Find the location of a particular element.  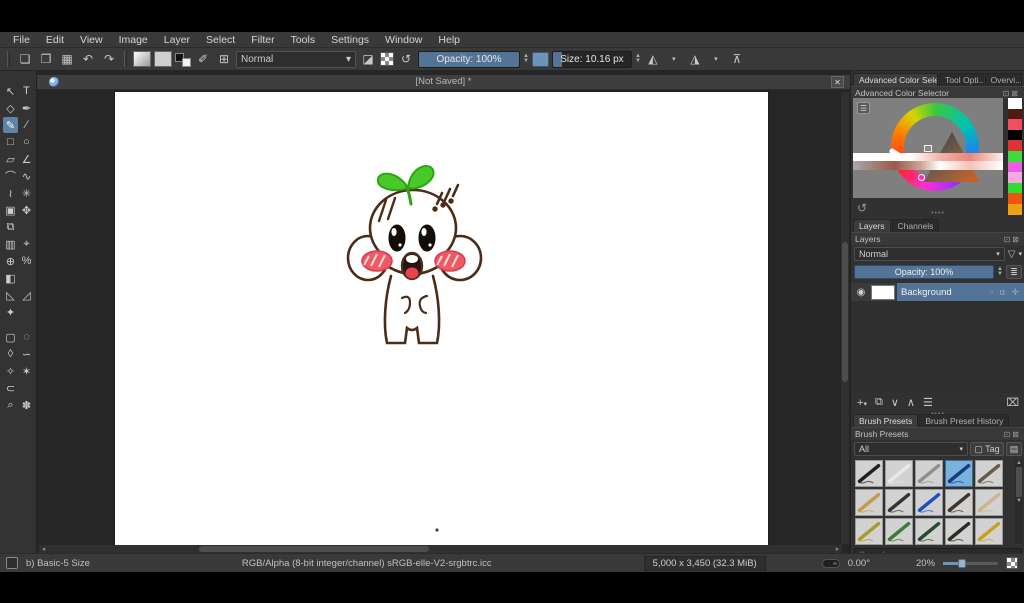

flow-box is located at coordinates (540, 59).